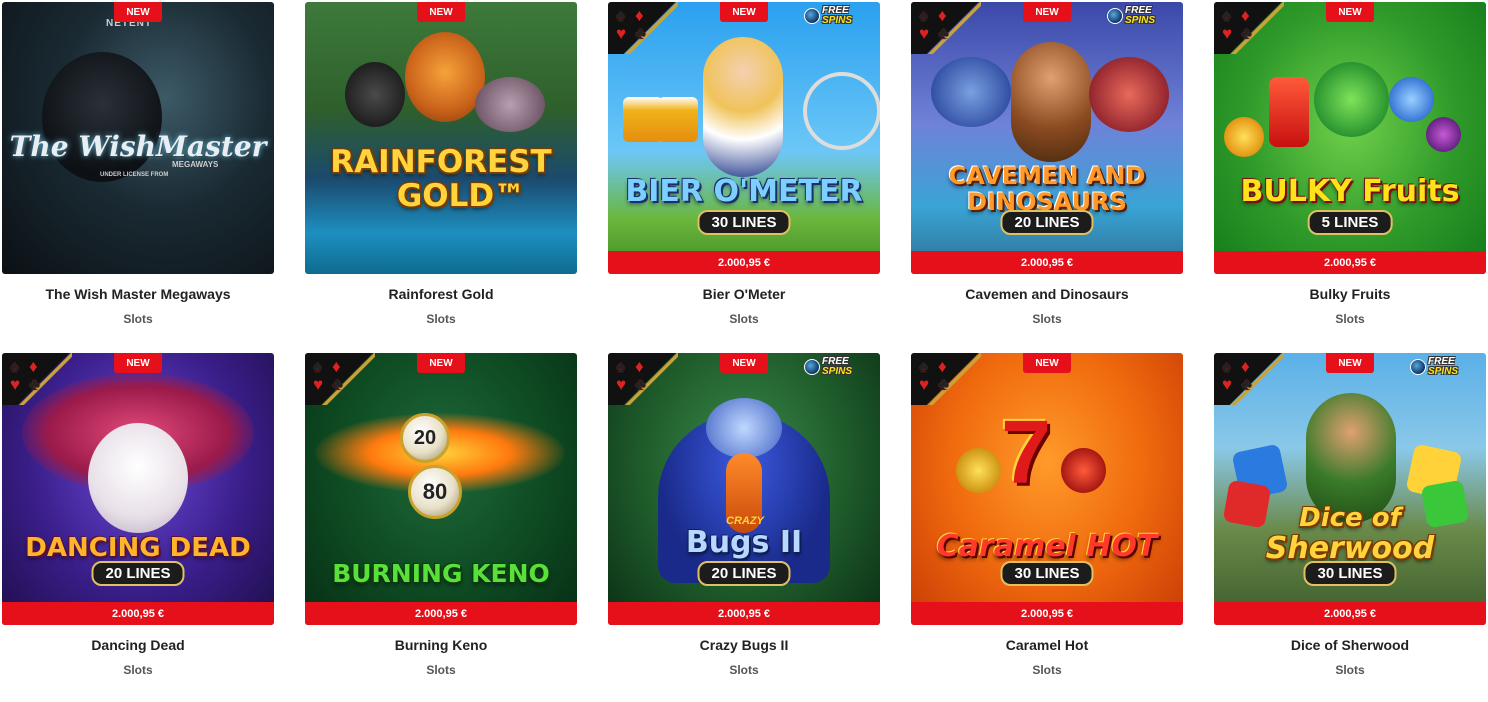 The image size is (1488, 702). What do you see at coordinates (1244, 137) in the screenshot?
I see `melon-fruit` at bounding box center [1244, 137].